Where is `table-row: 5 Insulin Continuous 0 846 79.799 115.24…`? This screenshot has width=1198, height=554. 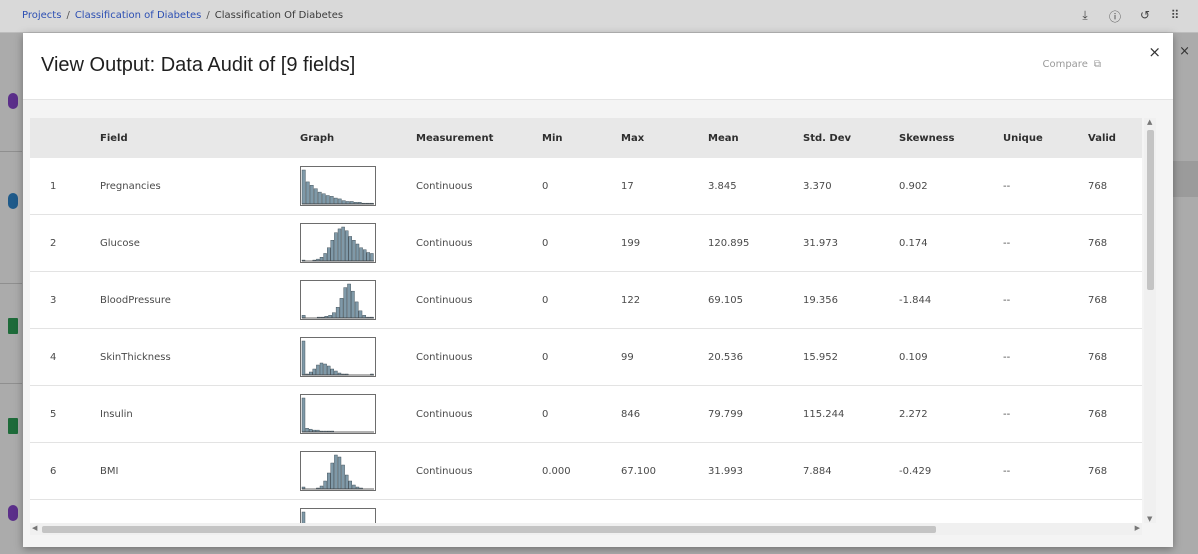
table-row: 5 Insulin Continuous 0 846 79.799 115.24… is located at coordinates (586, 414).